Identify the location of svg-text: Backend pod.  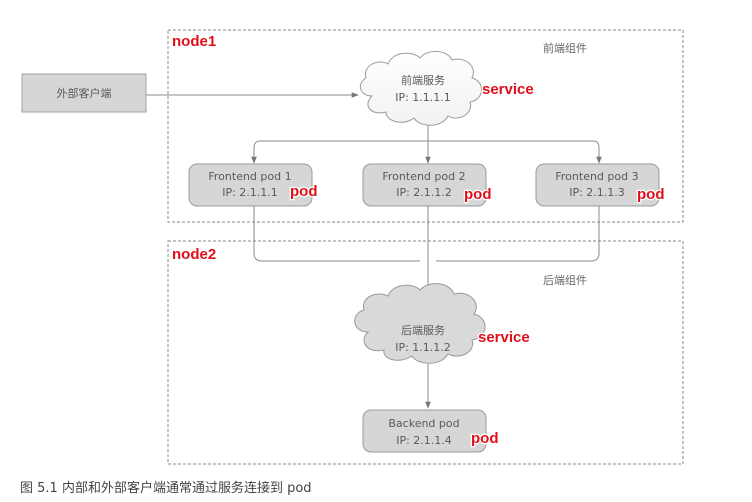
(423, 423).